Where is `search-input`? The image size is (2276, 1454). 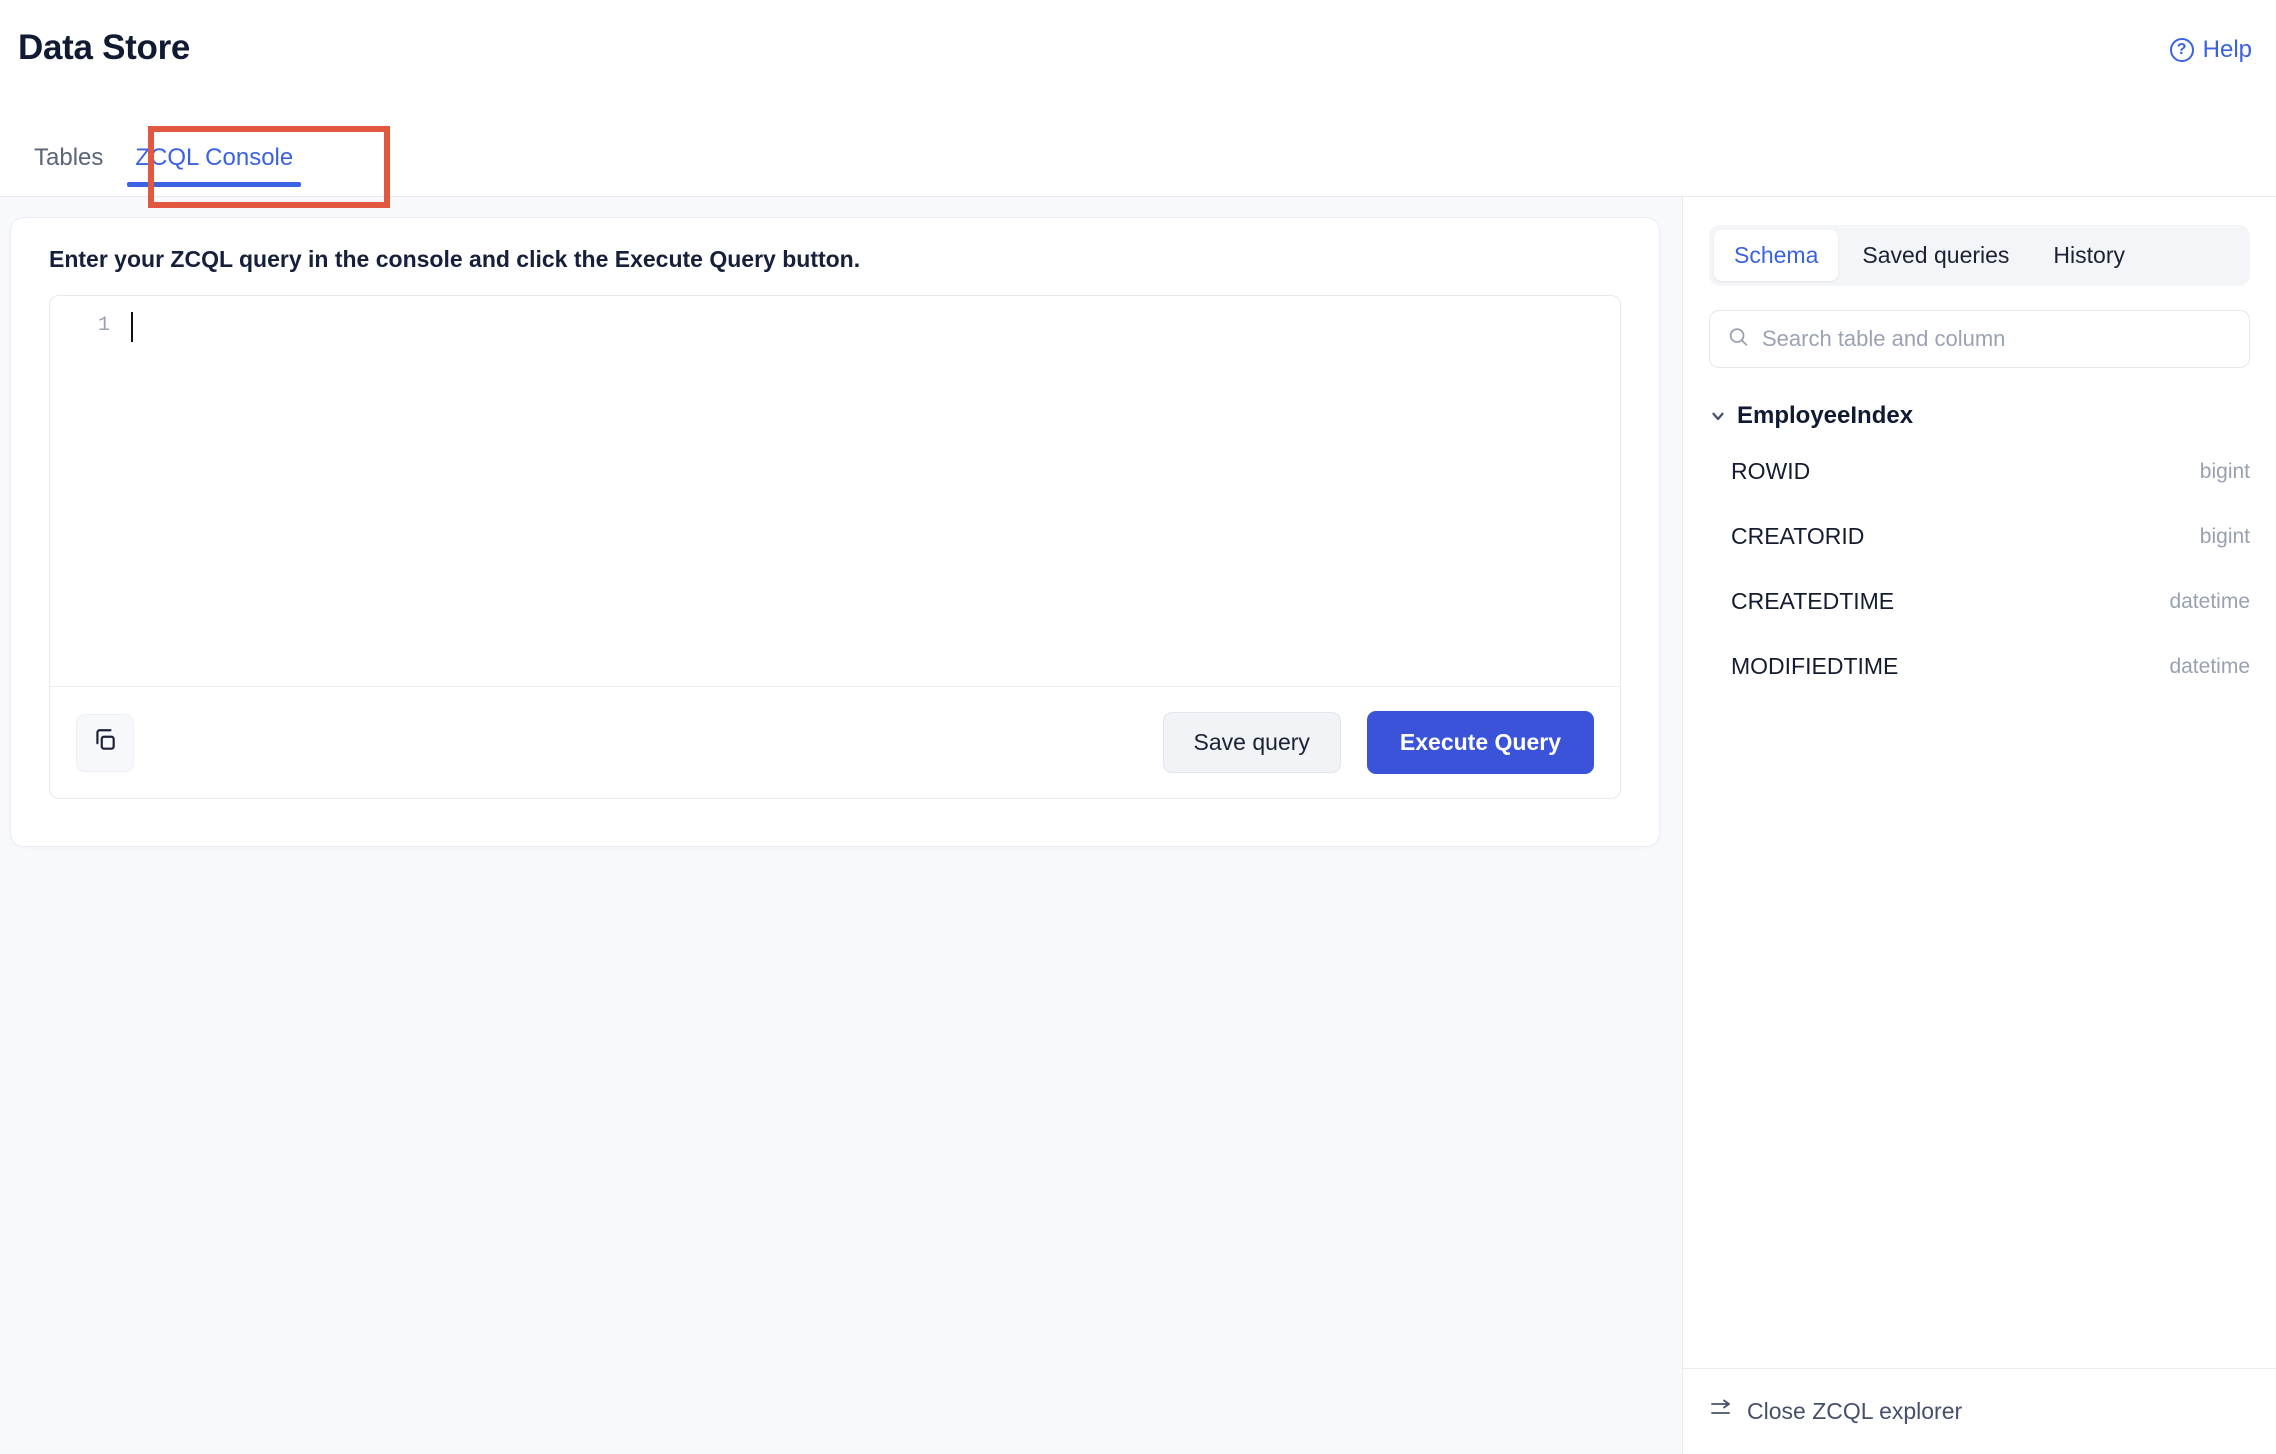
search-input is located at coordinates (1979, 339).